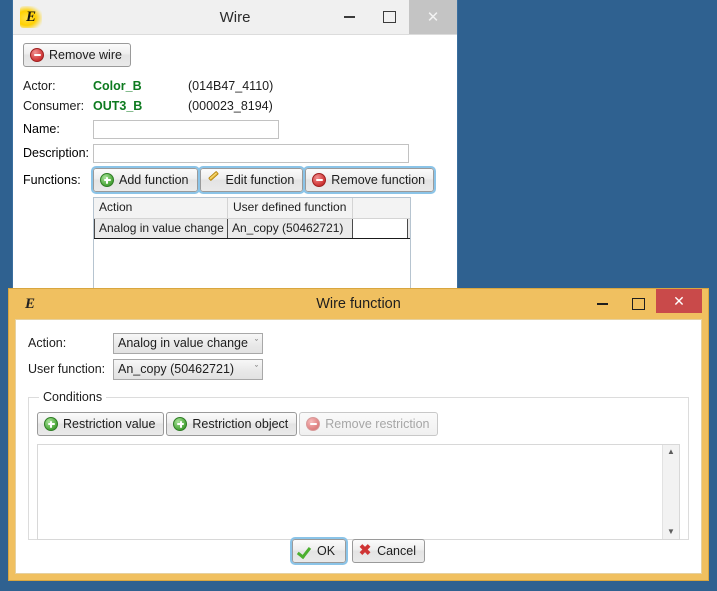 The height and width of the screenshot is (591, 717). What do you see at coordinates (41, 129) in the screenshot?
I see `name-label: Name:` at bounding box center [41, 129].